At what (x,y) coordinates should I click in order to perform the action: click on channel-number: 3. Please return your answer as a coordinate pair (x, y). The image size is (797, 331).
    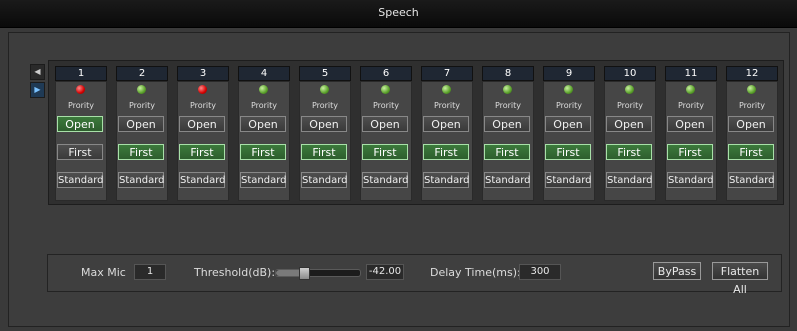
    Looking at the image, I should click on (203, 73).